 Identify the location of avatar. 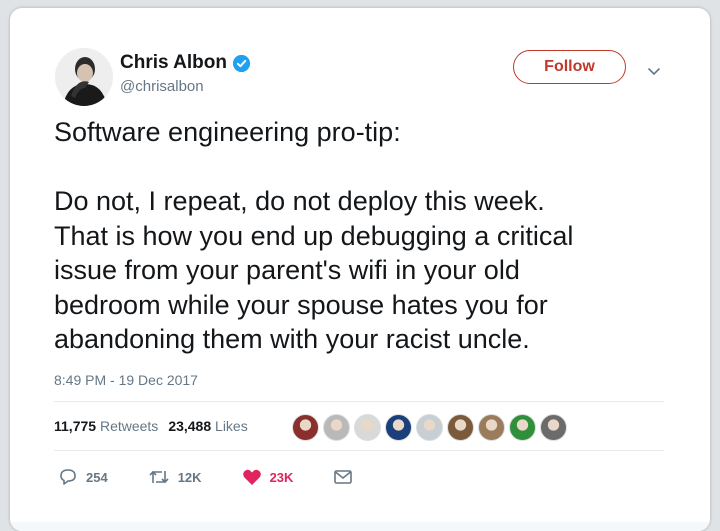
(84, 77).